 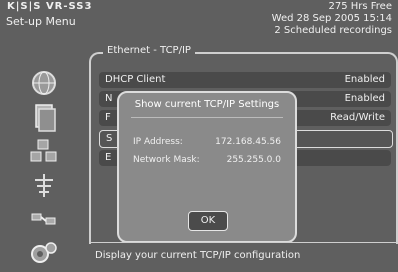 What do you see at coordinates (333, 30) in the screenshot?
I see `scheduled-recordings: 2 Scheduled recordings` at bounding box center [333, 30].